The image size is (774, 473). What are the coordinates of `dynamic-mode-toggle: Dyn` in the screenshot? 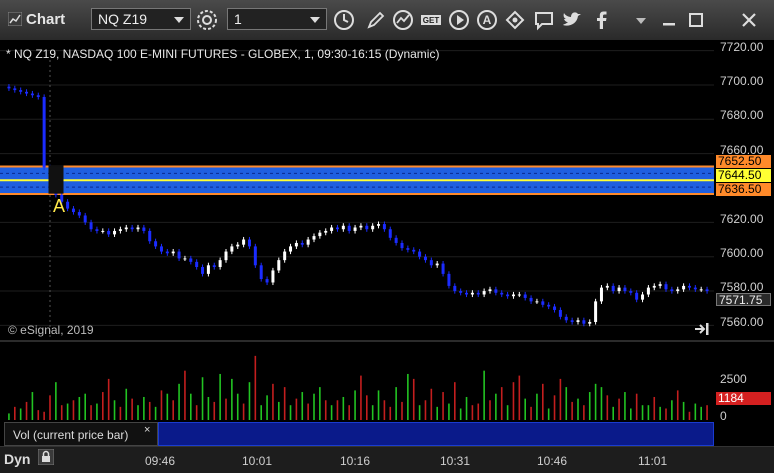 It's located at (17, 459).